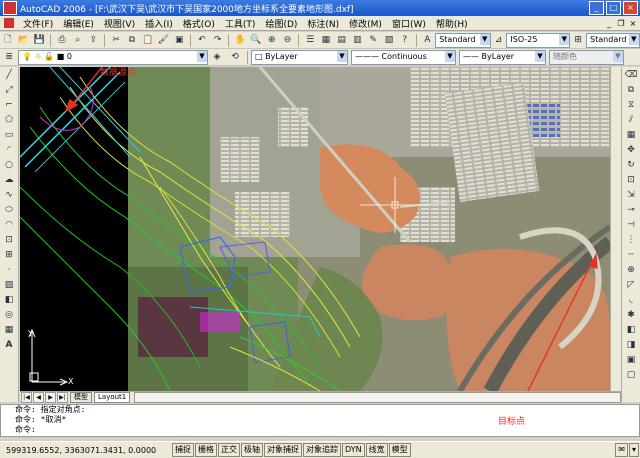  What do you see at coordinates (376, 450) in the screenshot?
I see `lineweight-toggle: 线宽` at bounding box center [376, 450].